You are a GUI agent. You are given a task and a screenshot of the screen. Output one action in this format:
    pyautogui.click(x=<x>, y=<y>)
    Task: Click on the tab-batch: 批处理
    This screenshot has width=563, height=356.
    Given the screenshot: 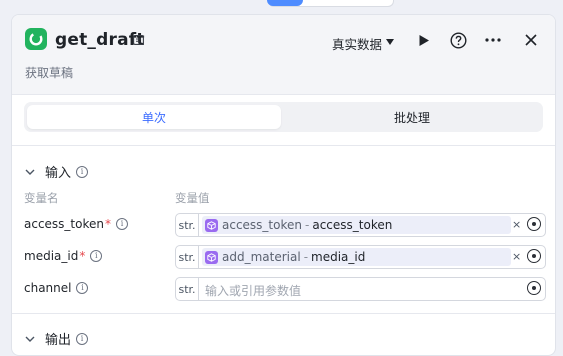 What is the action you would take?
    pyautogui.click(x=412, y=117)
    